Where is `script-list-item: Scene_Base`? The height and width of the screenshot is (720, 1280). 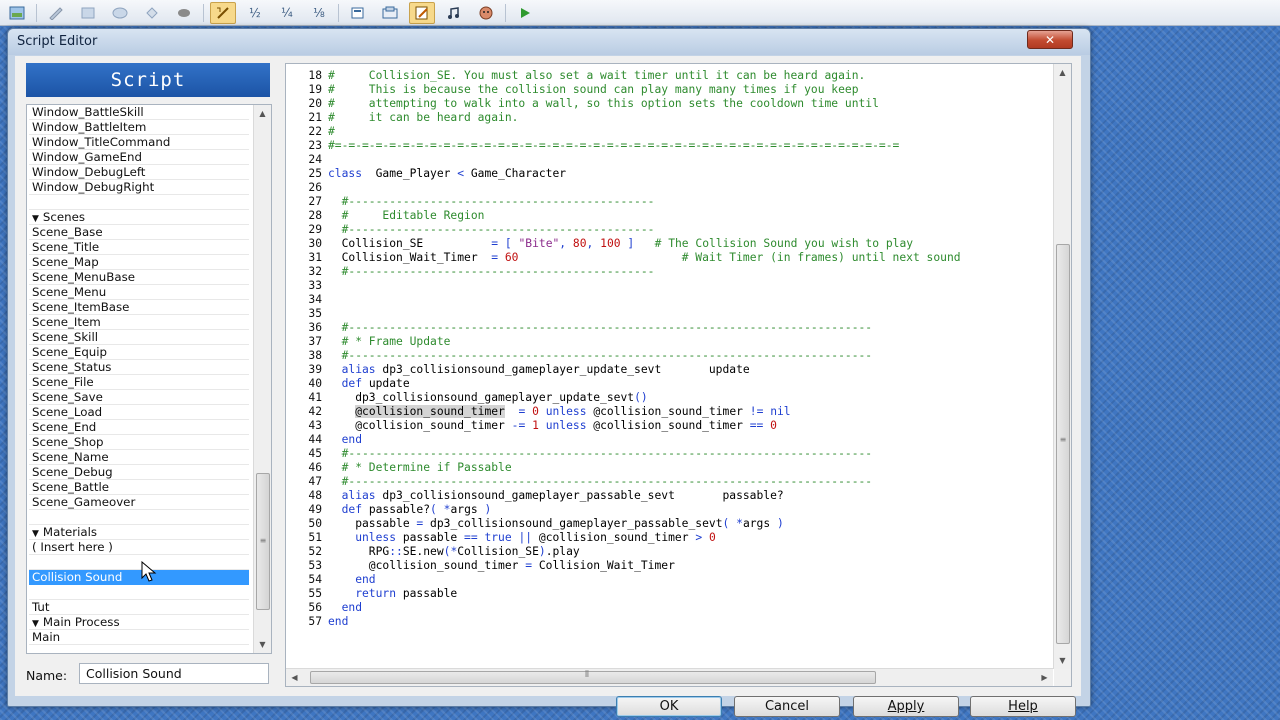 script-list-item: Scene_Base is located at coordinates (139, 232).